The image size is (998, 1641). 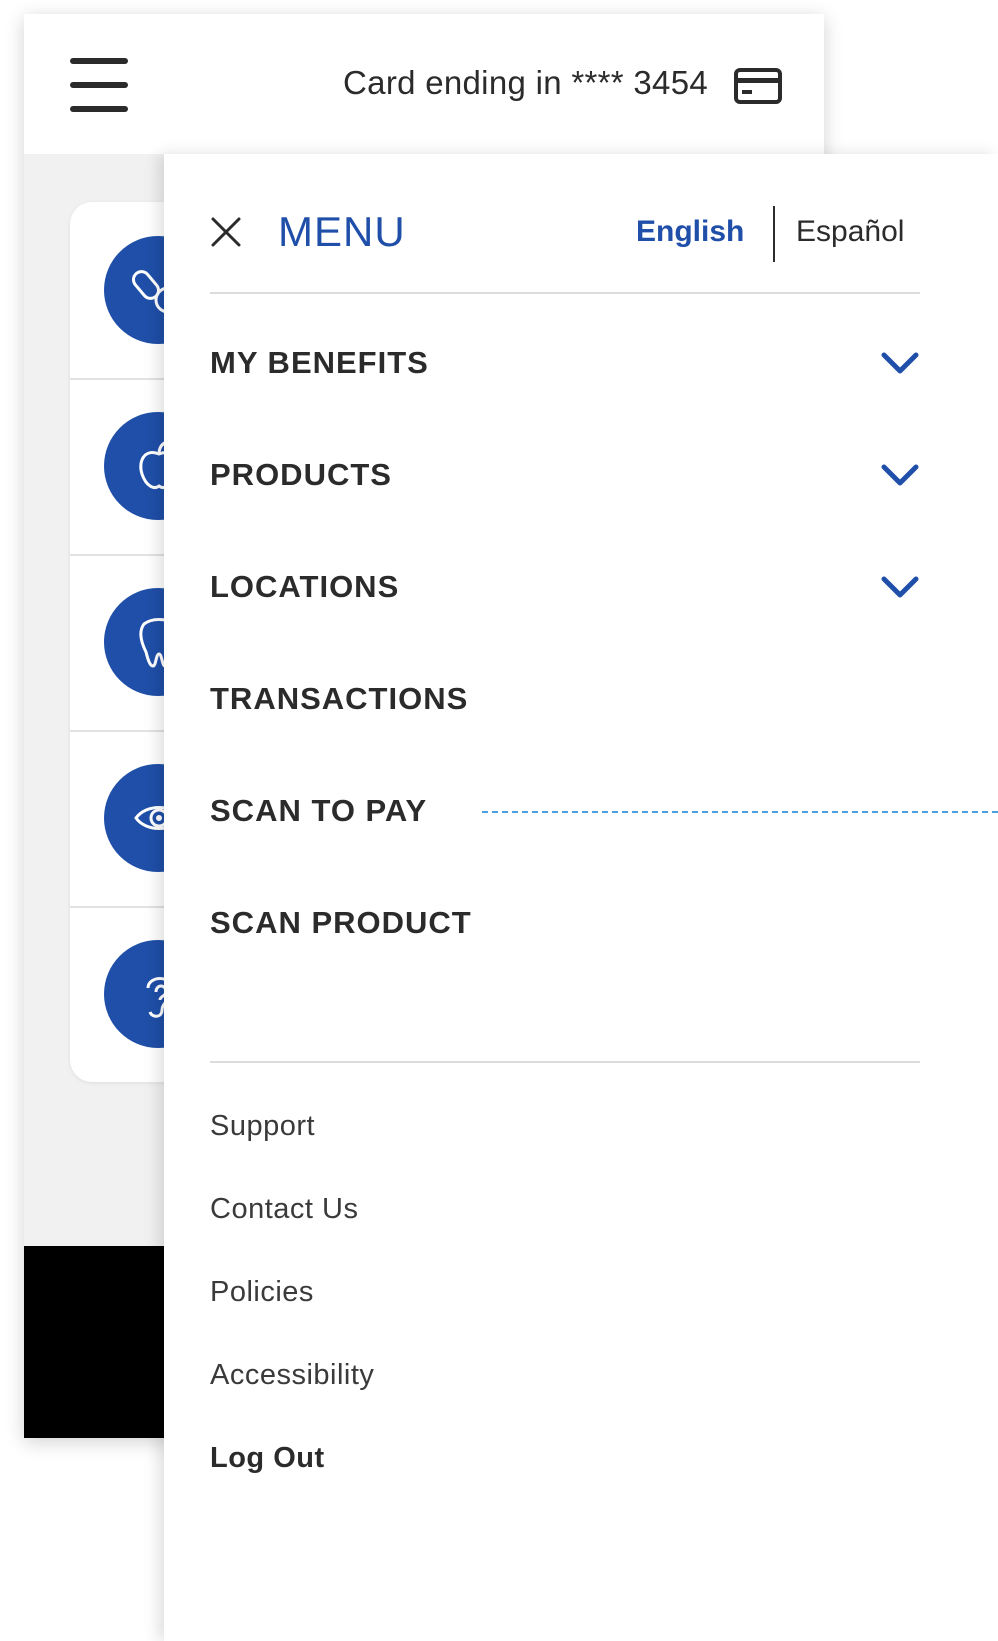 I want to click on credit-card-icon, so click(x=758, y=86).